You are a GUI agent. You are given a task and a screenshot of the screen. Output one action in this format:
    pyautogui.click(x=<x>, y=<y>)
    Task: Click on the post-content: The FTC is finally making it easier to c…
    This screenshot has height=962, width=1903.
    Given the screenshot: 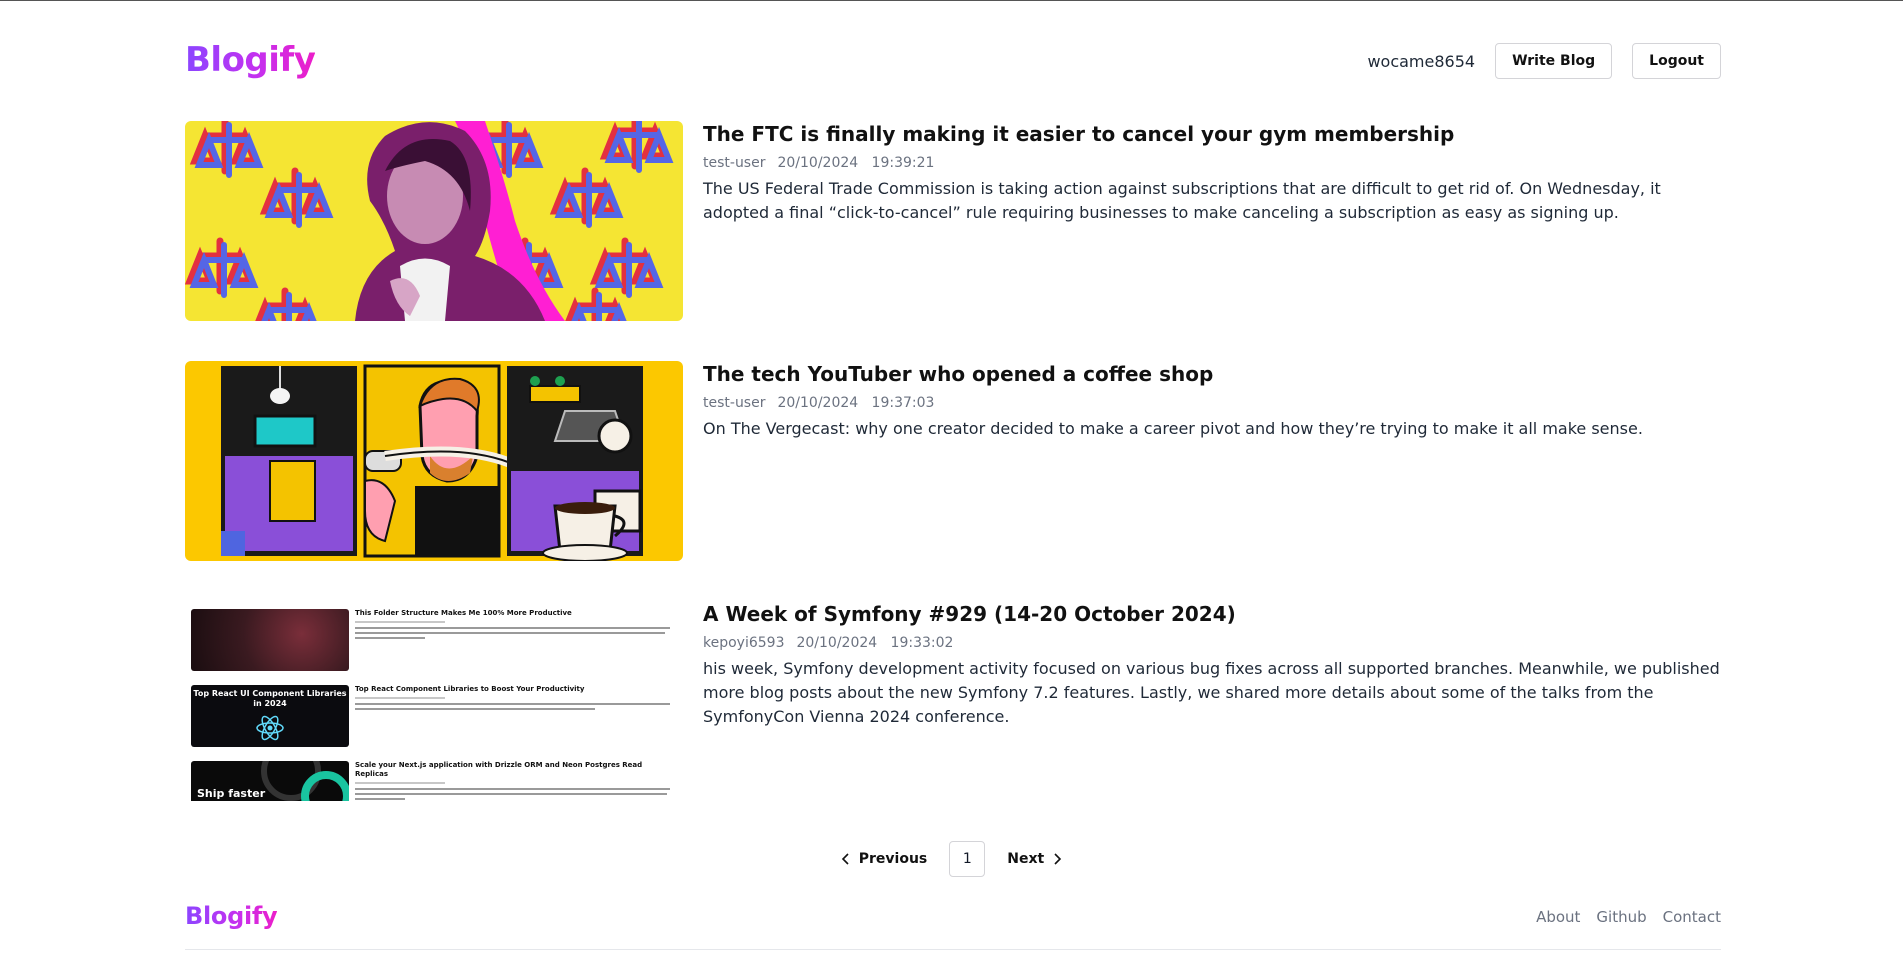 What is the action you would take?
    pyautogui.click(x=1213, y=173)
    